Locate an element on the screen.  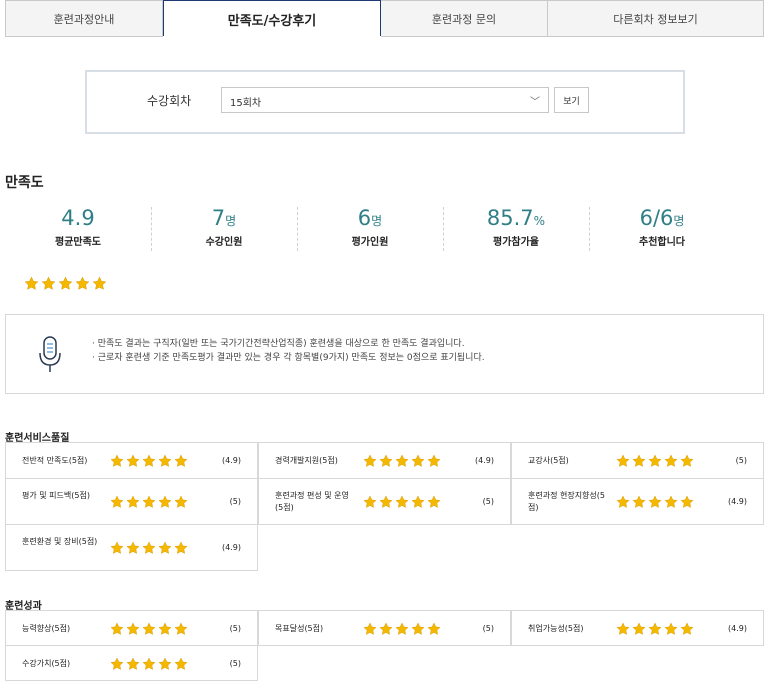
stat-label: 수강인원 is located at coordinates (224, 242).